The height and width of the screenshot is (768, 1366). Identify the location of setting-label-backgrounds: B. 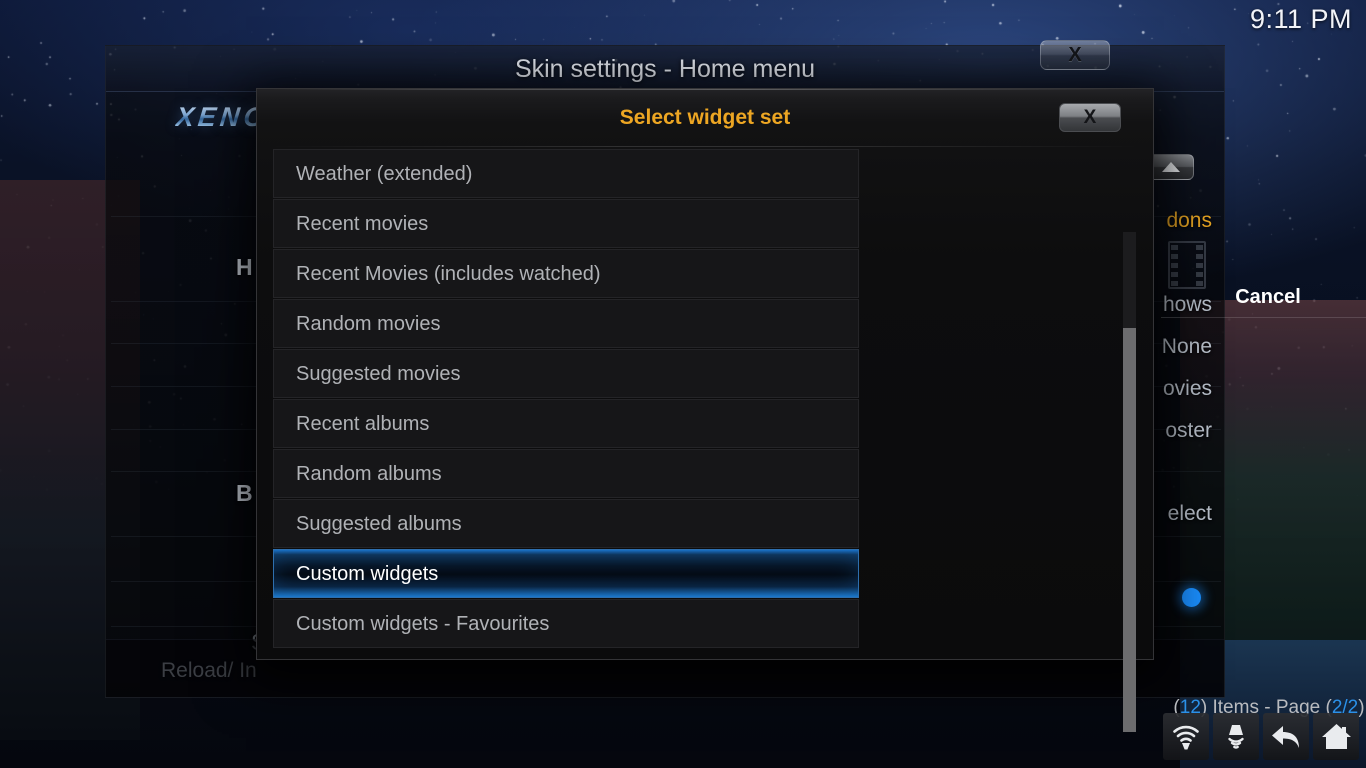
(244, 493).